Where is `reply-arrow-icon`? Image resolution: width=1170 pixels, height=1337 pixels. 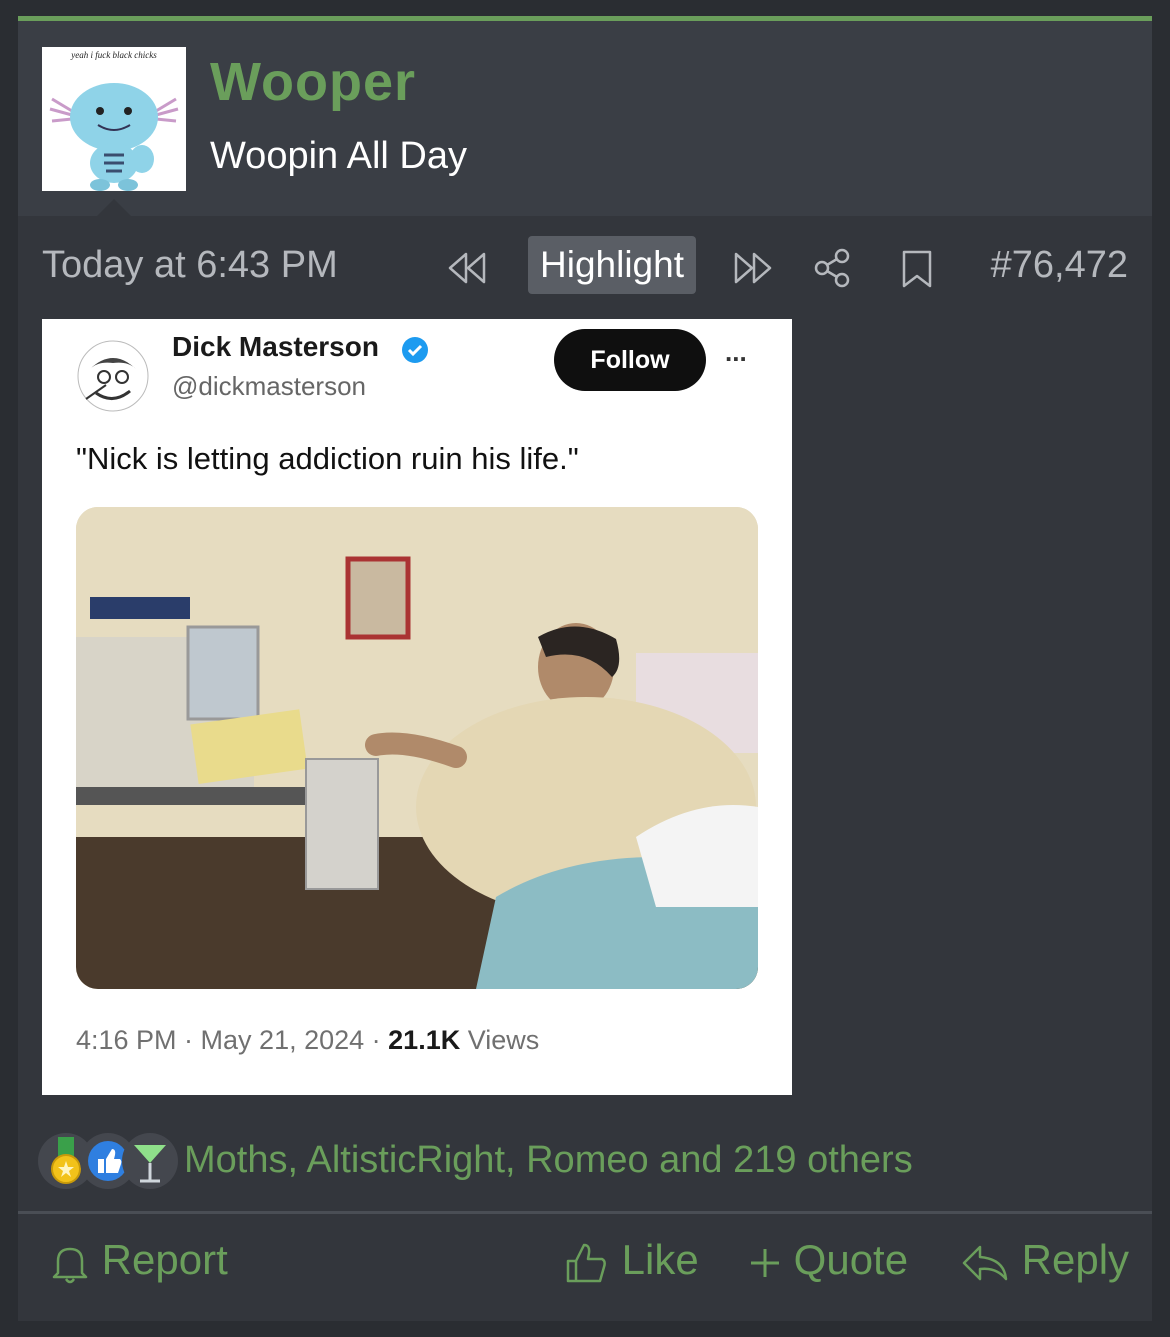
reply-arrow-icon is located at coordinates (985, 1263).